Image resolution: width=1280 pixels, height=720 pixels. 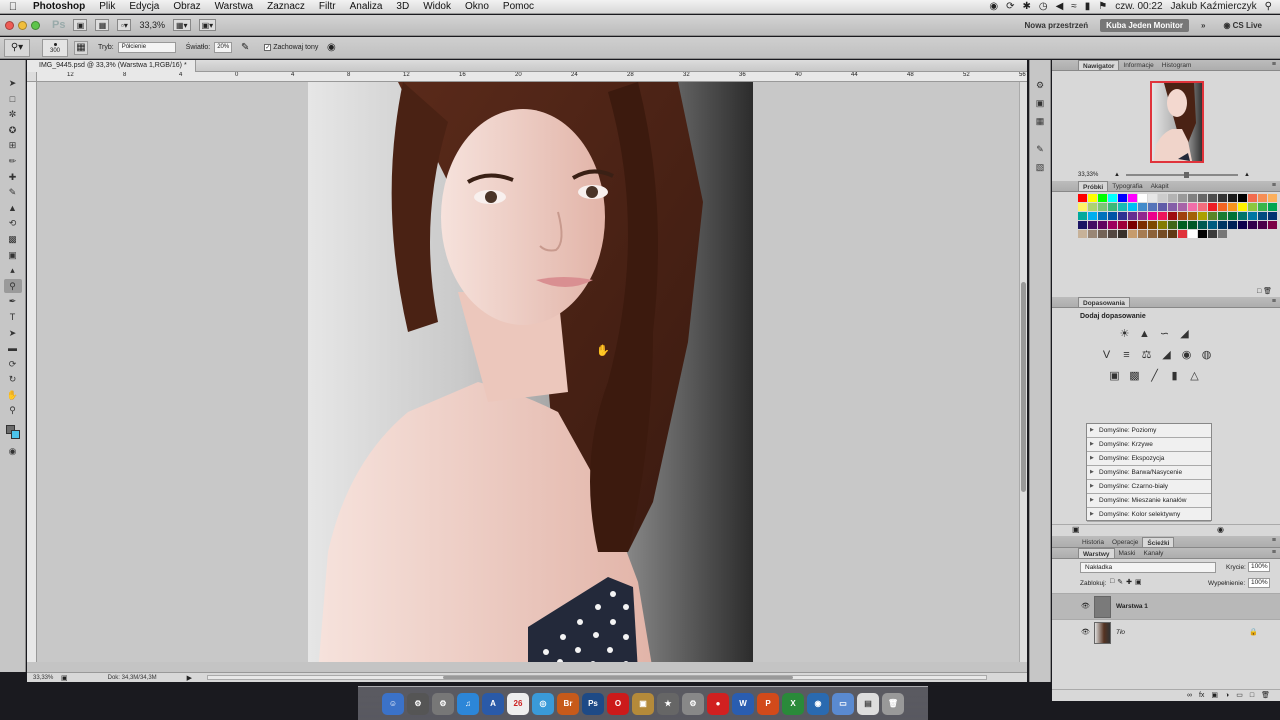 I want to click on status-menu-icon: ▣, so click(x=64, y=678).